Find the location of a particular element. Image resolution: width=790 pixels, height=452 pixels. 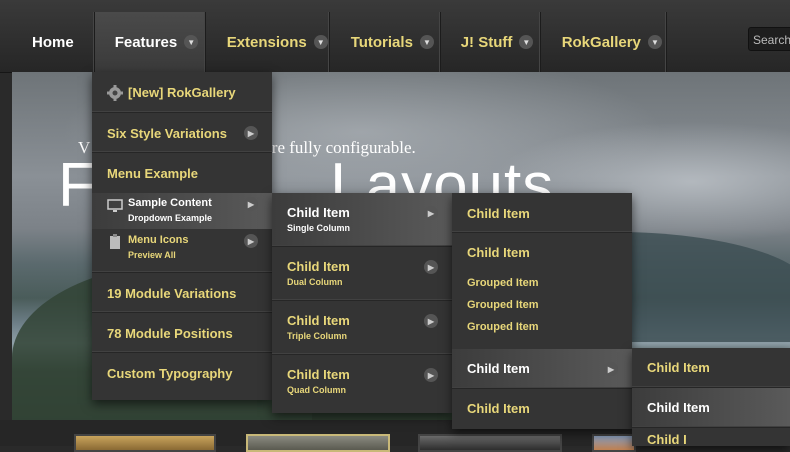

menu-item-child: Child I is located at coordinates (711, 437).